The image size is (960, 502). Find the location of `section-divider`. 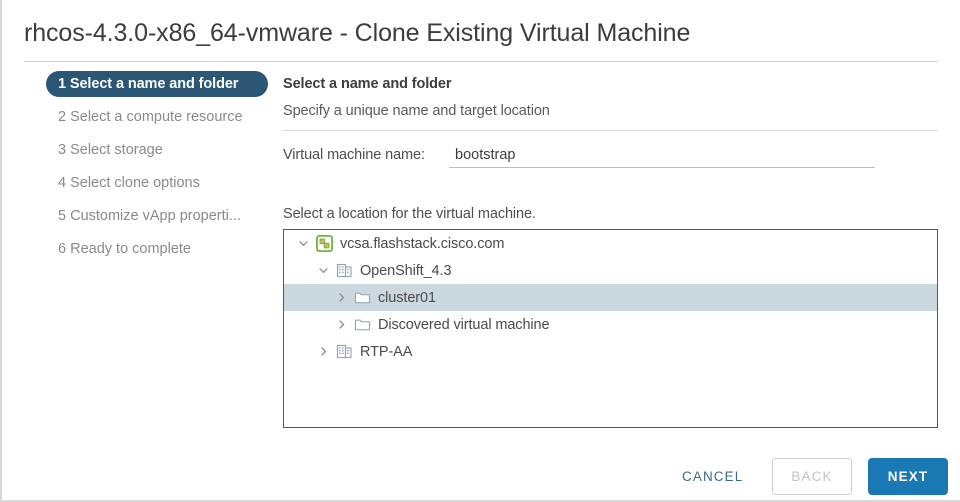

section-divider is located at coordinates (610, 130).